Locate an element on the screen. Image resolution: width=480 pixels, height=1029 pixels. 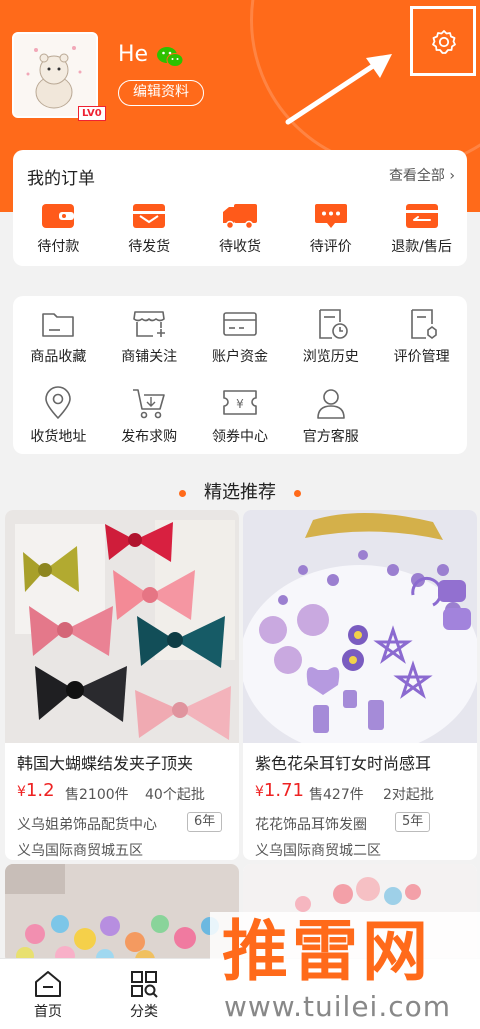
username: He is located at coordinates (133, 54).